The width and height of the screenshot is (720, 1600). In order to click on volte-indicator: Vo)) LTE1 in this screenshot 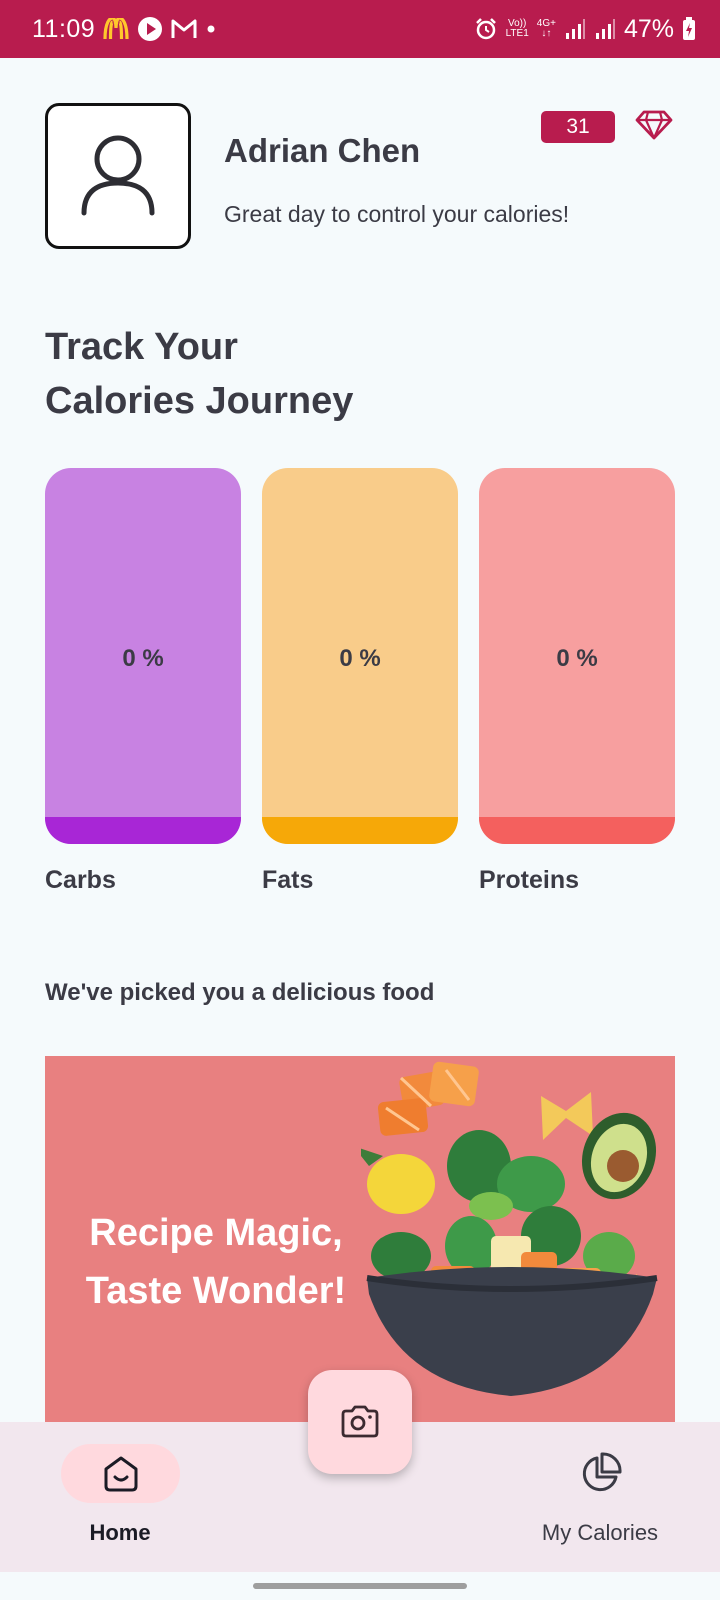, I will do `click(517, 28)`.